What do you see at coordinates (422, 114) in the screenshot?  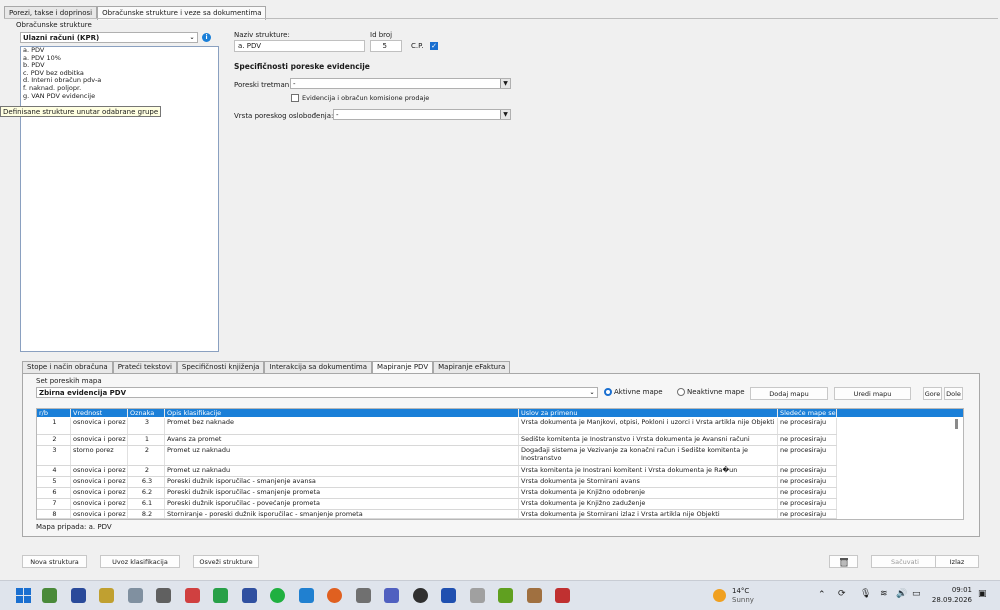 I see `vrsta-select: - ▼` at bounding box center [422, 114].